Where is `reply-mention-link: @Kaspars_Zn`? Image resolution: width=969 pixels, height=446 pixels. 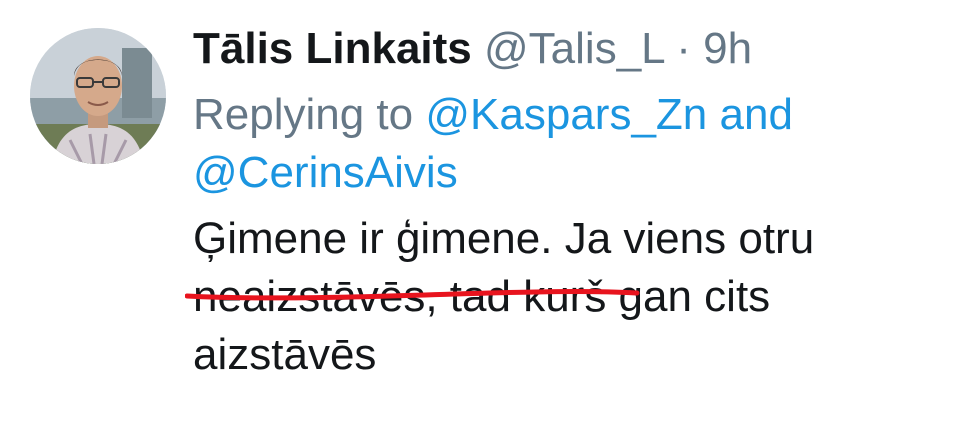 reply-mention-link: @Kaspars_Zn is located at coordinates (566, 114).